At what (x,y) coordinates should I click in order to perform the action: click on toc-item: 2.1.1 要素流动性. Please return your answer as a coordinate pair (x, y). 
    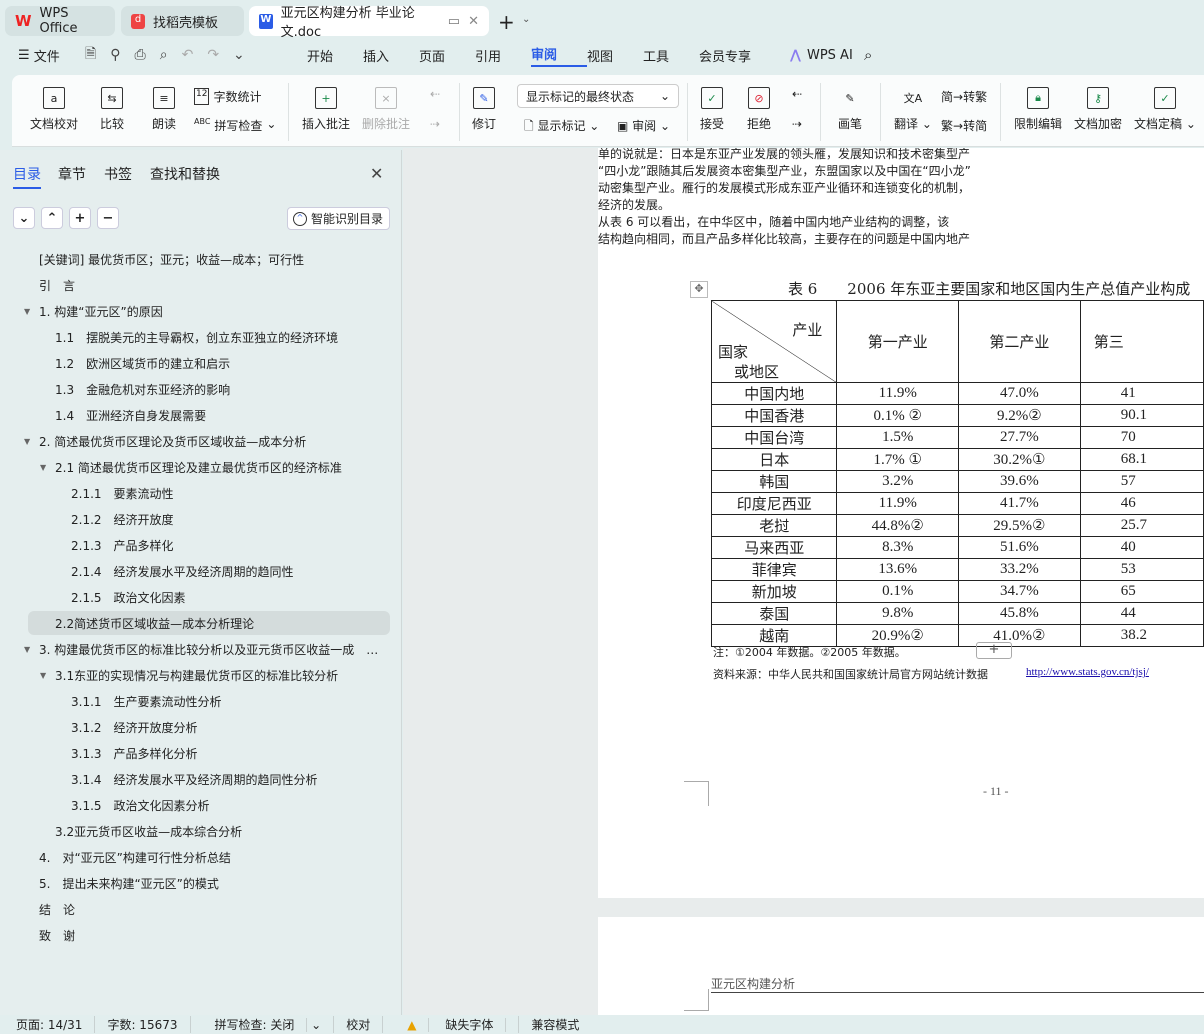
    Looking at the image, I should click on (195, 493).